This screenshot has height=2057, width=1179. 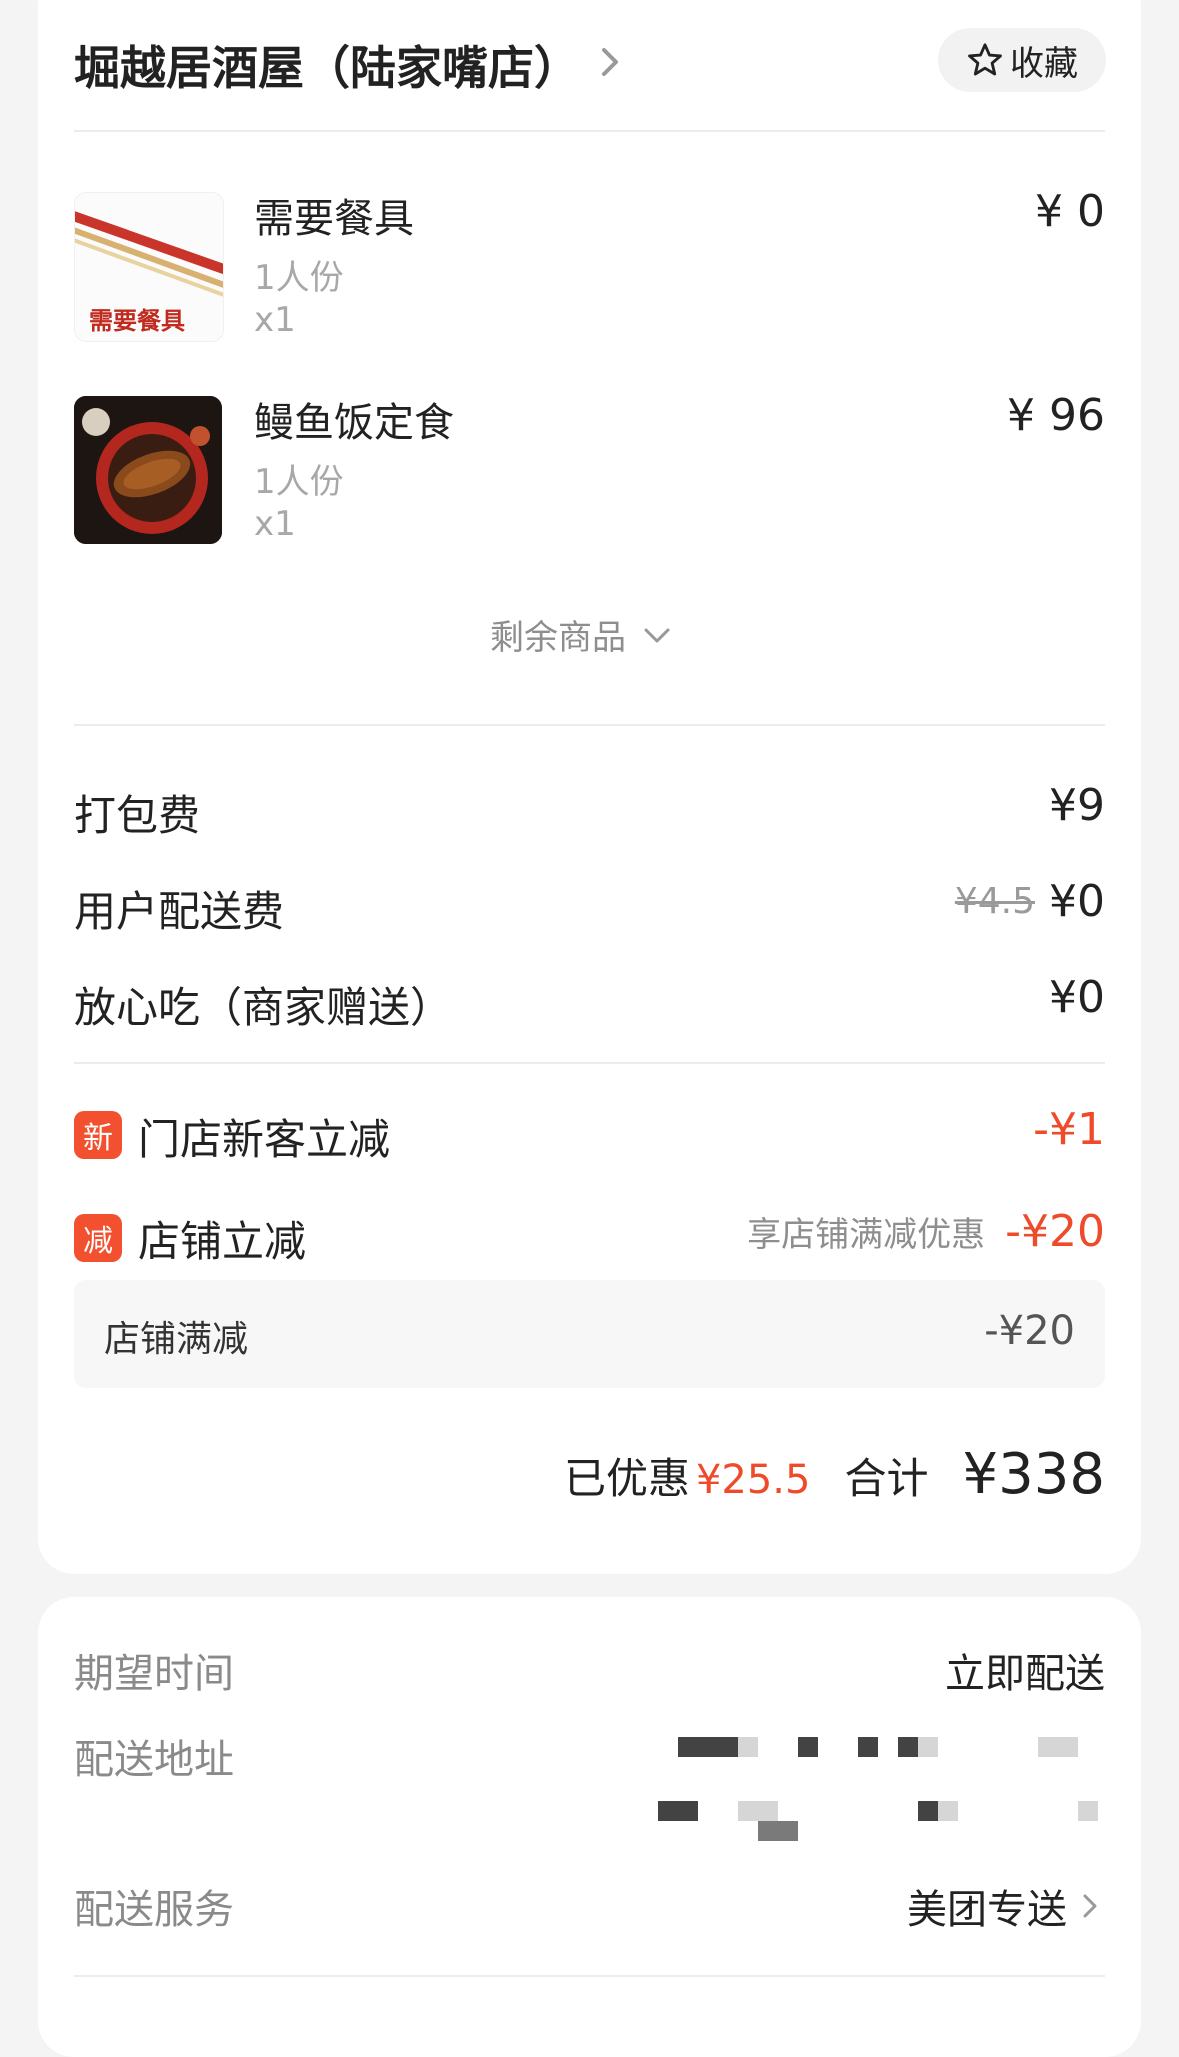 What do you see at coordinates (657, 635) in the screenshot?
I see `chevron-down-icon` at bounding box center [657, 635].